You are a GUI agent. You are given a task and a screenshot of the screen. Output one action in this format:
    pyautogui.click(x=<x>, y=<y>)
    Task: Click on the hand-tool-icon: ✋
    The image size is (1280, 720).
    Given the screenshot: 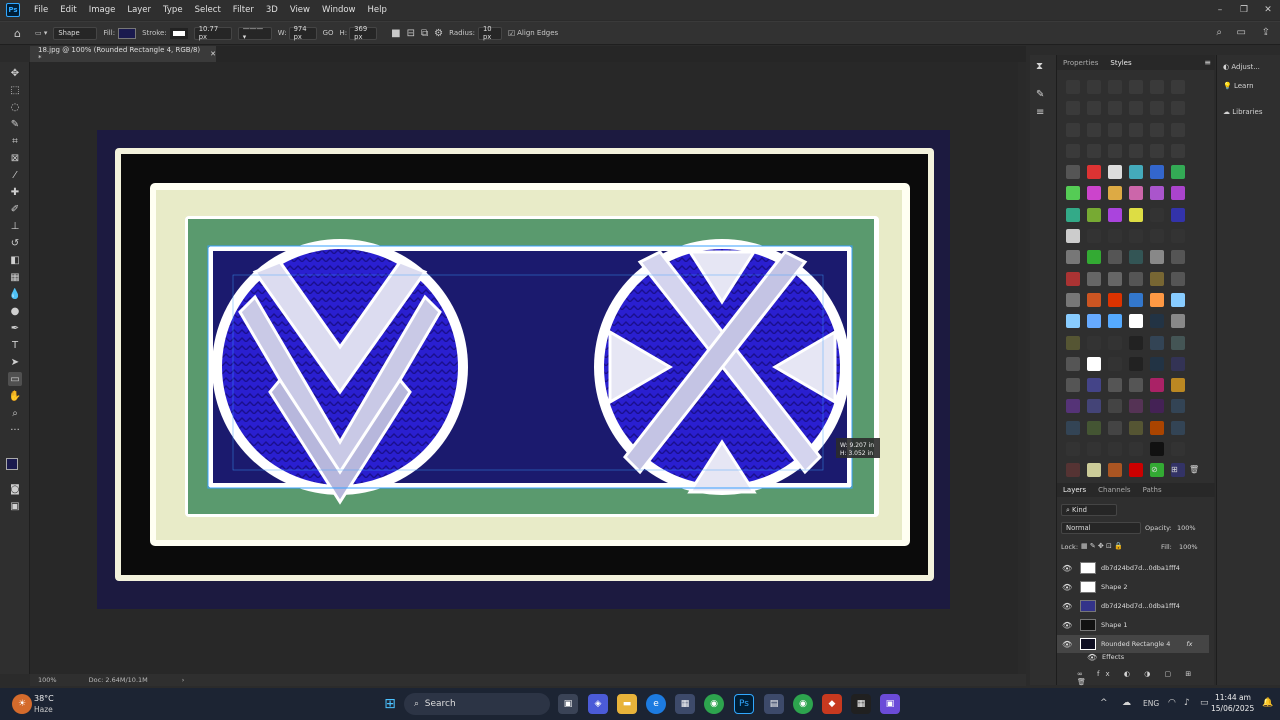 What is the action you would take?
    pyautogui.click(x=15, y=396)
    